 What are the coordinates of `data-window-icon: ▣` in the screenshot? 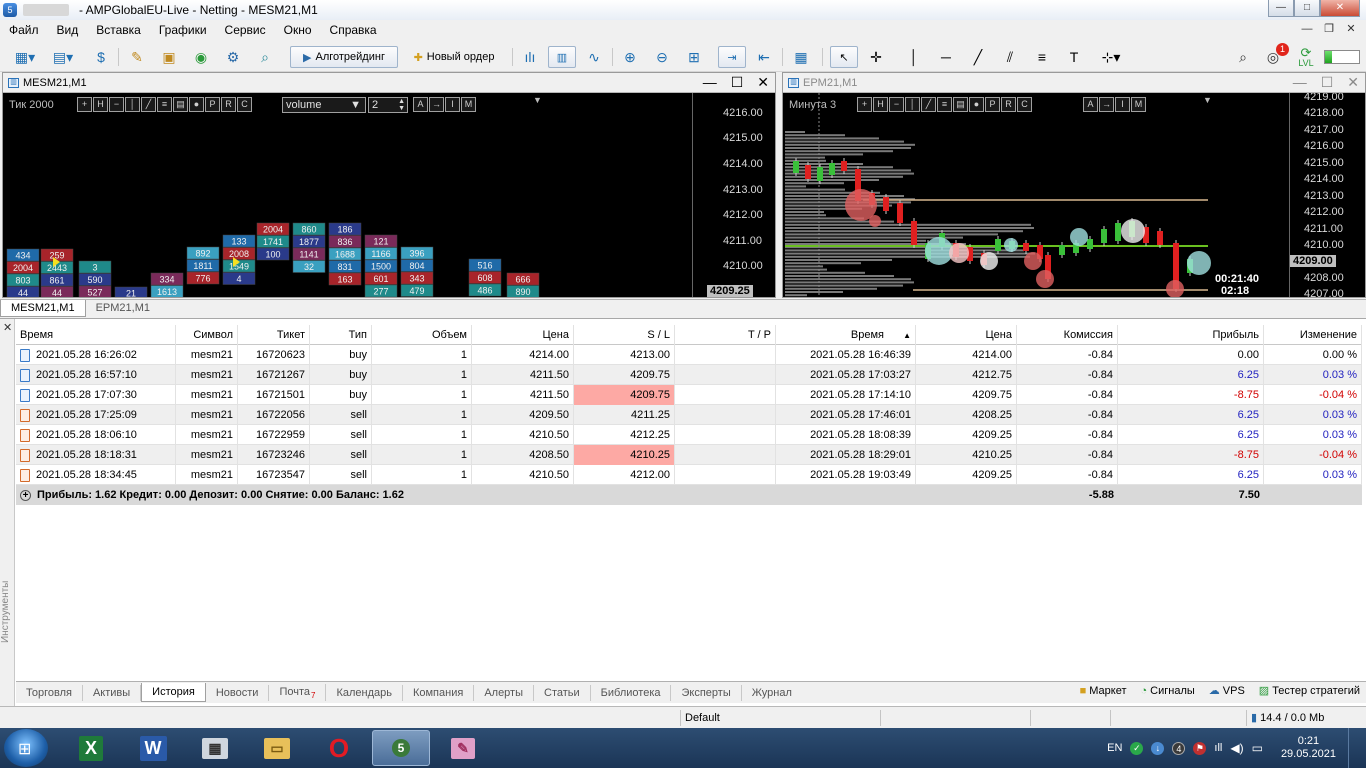 It's located at (169, 57).